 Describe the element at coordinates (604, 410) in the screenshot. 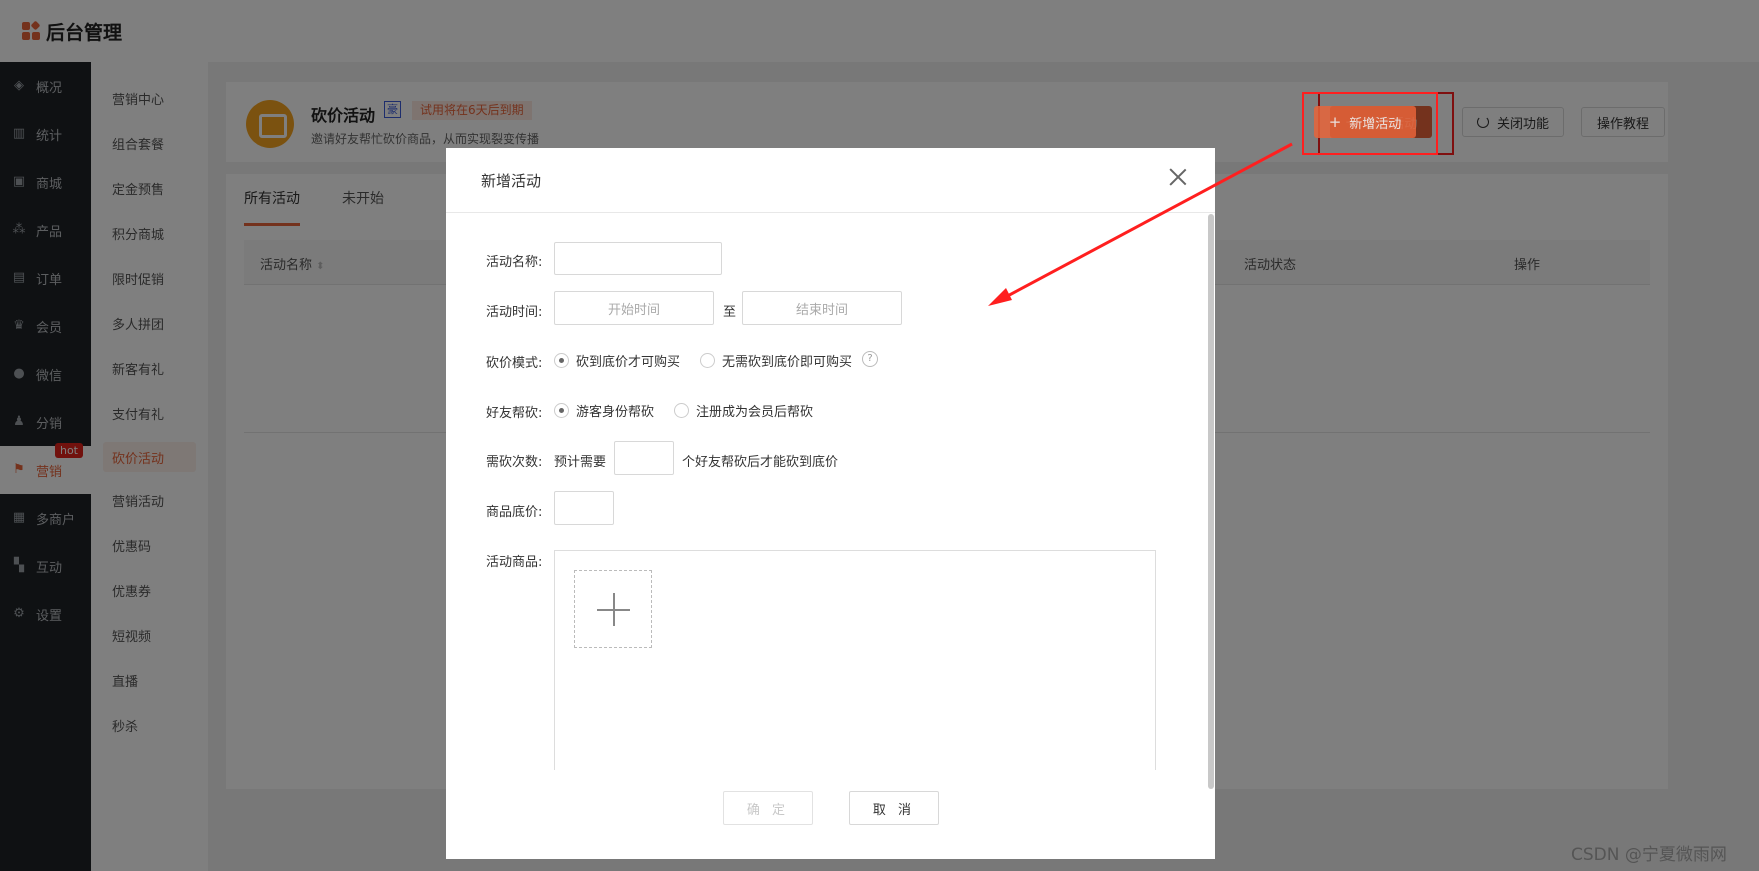

I see `radio-friend-guest: 游客身份帮砍` at that location.